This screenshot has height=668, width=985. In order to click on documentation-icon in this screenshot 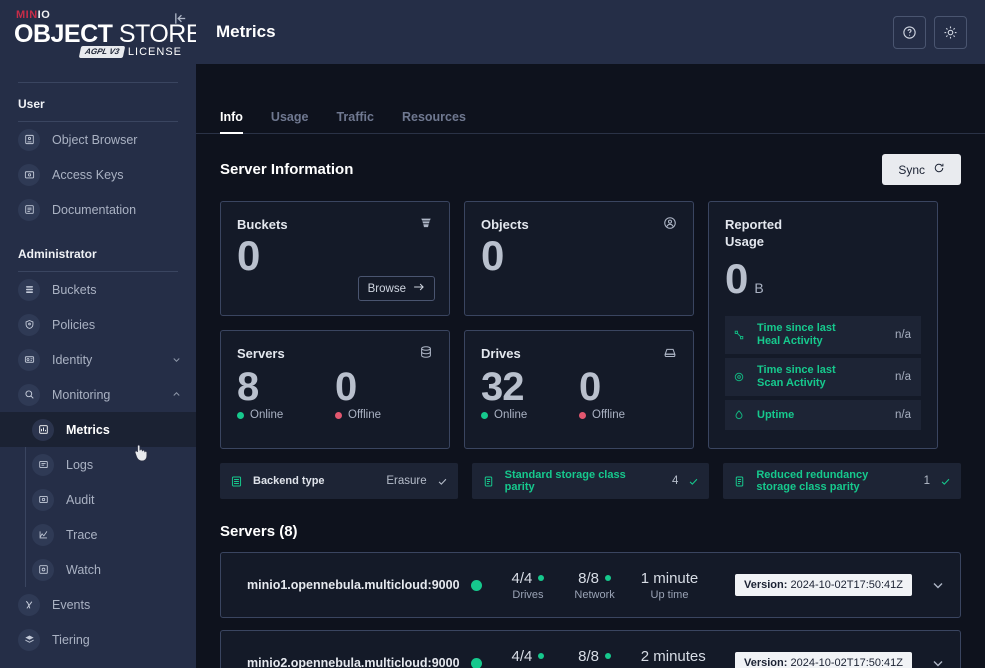, I will do `click(29, 209)`.